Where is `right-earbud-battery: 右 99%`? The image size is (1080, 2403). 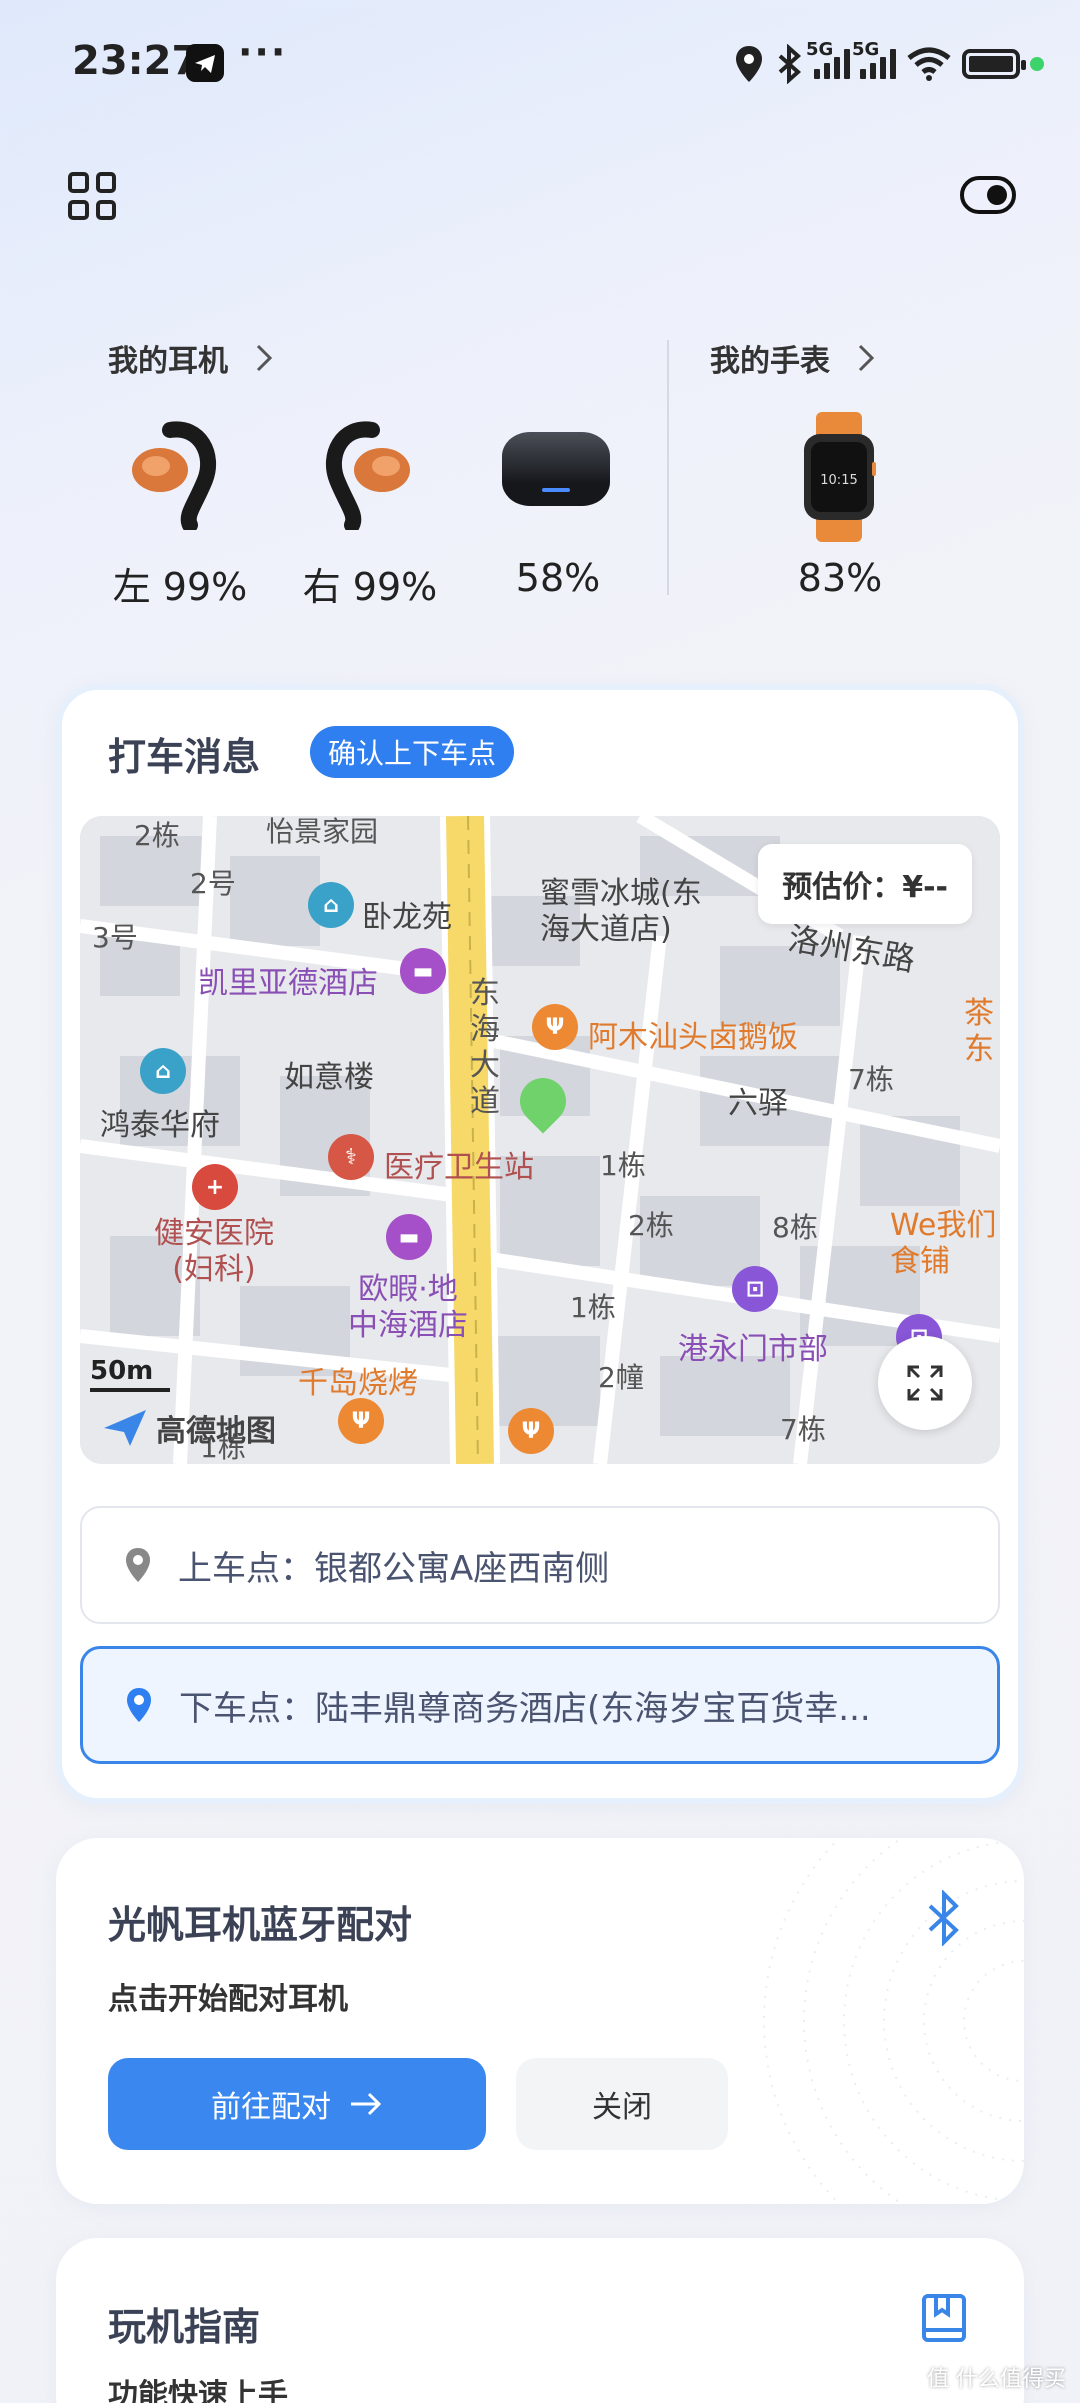
right-earbud-battery: 右 99% is located at coordinates (370, 587).